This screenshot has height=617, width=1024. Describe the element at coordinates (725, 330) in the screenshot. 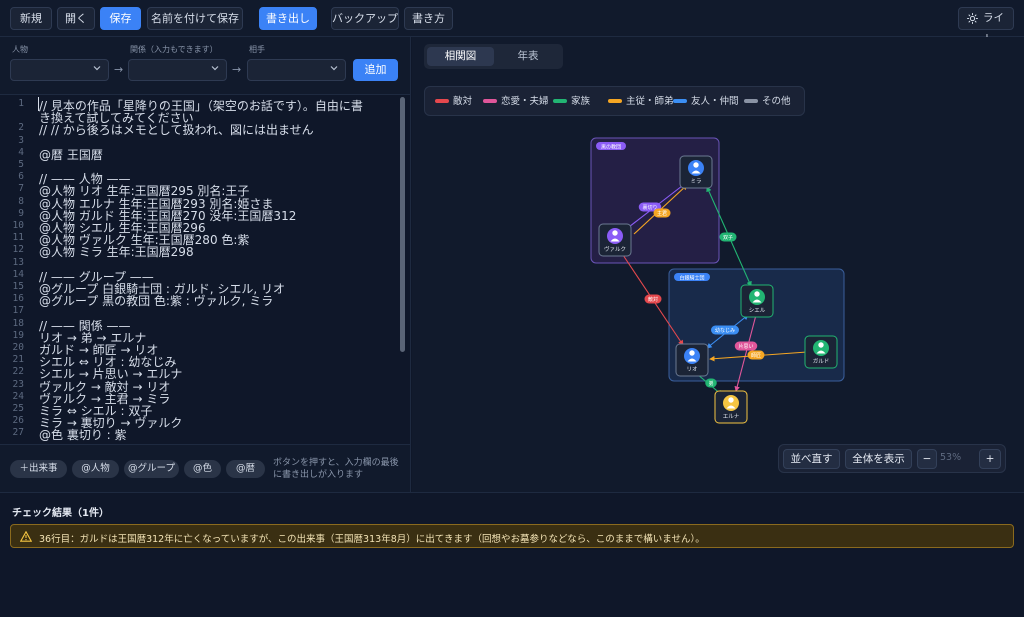

I see `edge-label: 幼なじみ` at that location.